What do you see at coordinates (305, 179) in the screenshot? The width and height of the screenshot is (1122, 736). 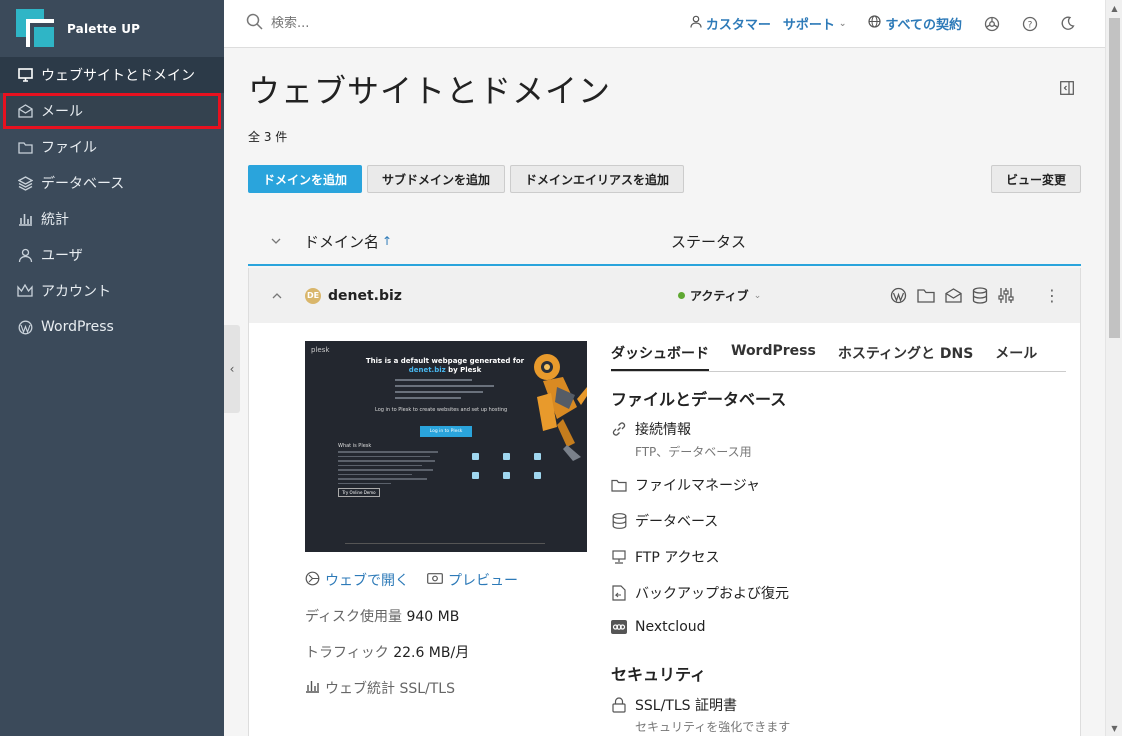 I see `add-domain-button: ドメインを追加` at bounding box center [305, 179].